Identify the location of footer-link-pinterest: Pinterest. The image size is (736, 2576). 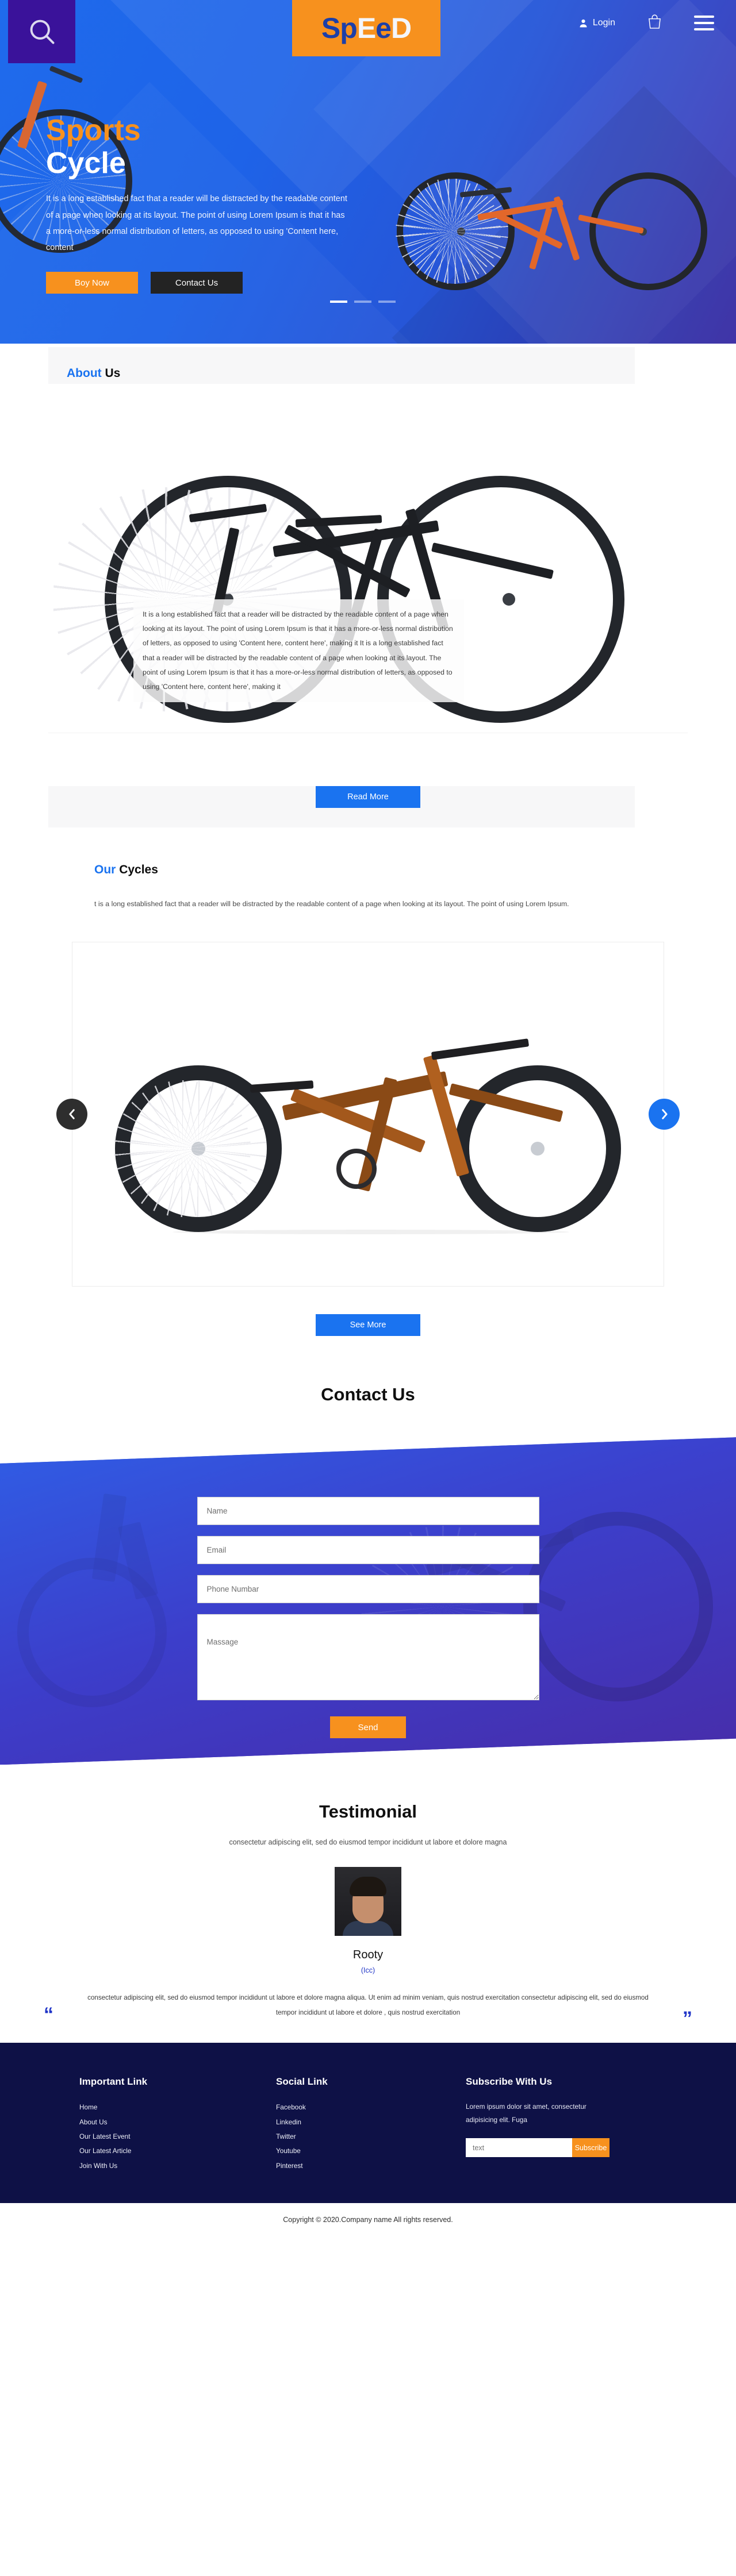
(371, 2166).